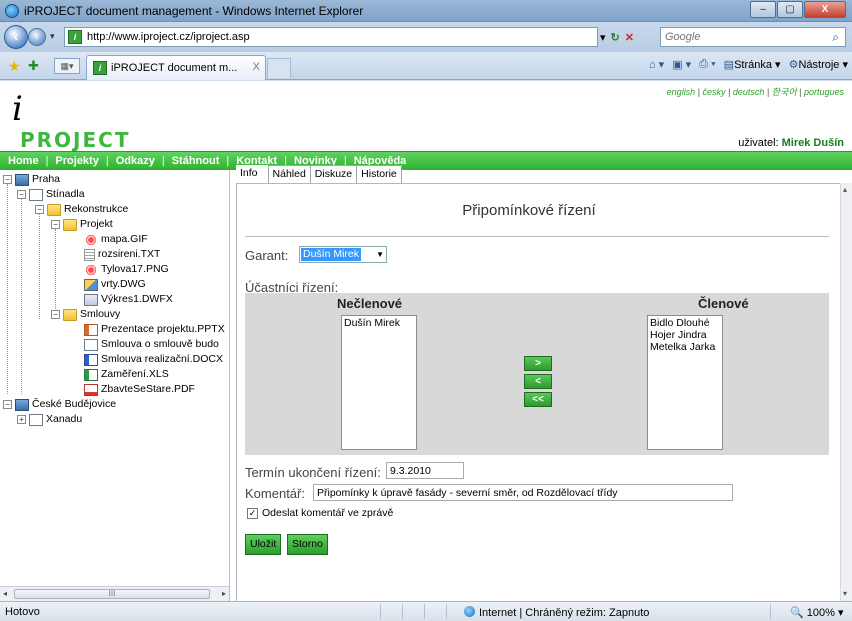  What do you see at coordinates (763, 9) in the screenshot?
I see `minimize-button: –` at bounding box center [763, 9].